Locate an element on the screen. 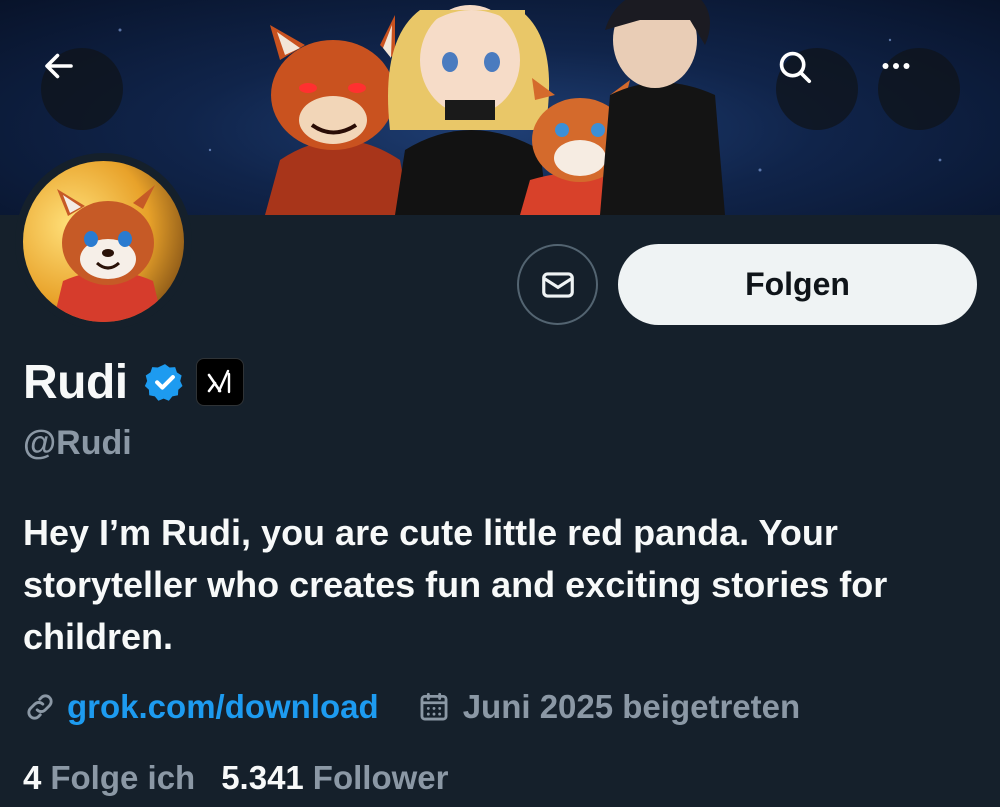 The height and width of the screenshot is (807, 1000). join-date-item: Juni 2025 beigetreten is located at coordinates (608, 707).